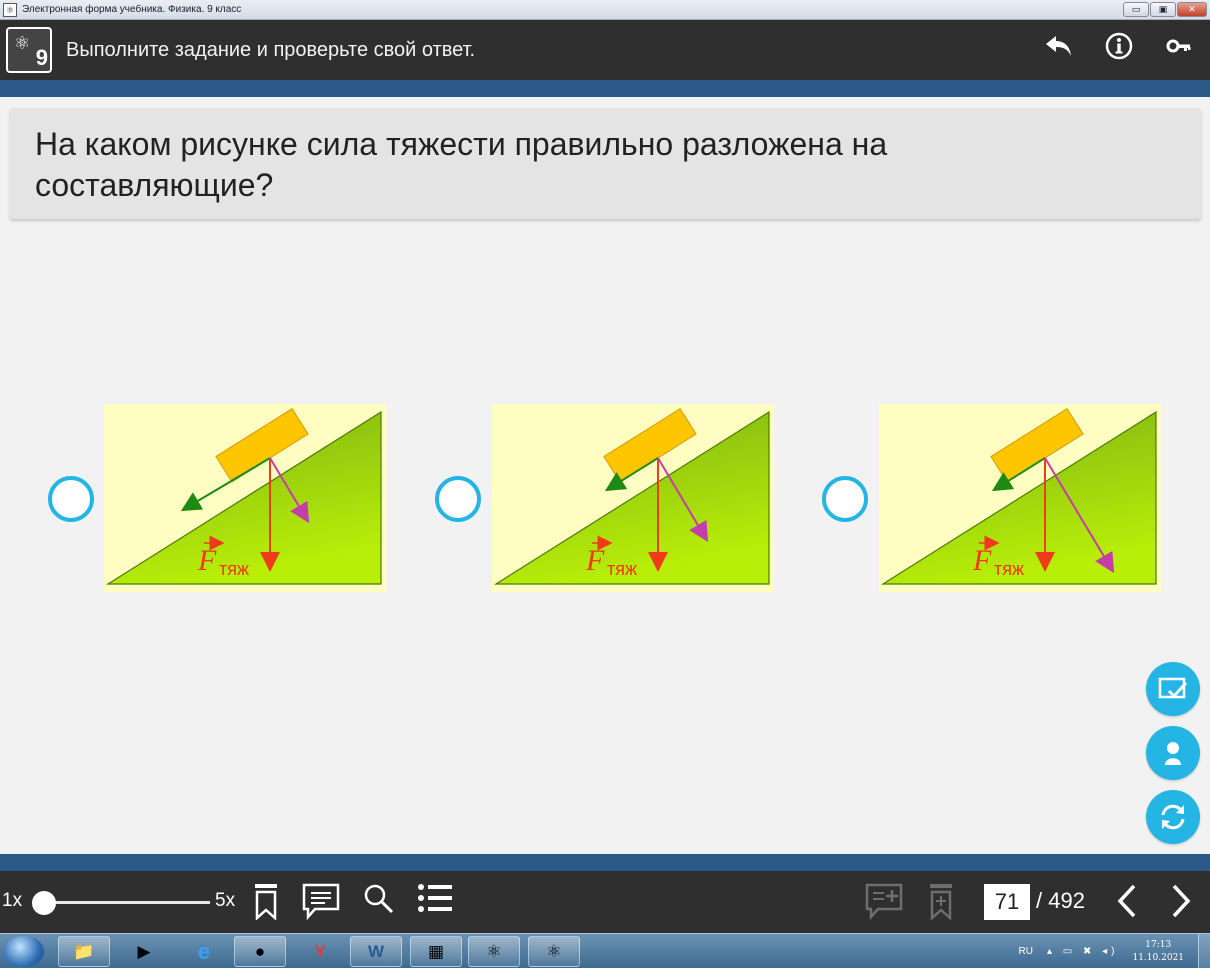  What do you see at coordinates (1192, 9) in the screenshot?
I see `close-button: ✕` at bounding box center [1192, 9].